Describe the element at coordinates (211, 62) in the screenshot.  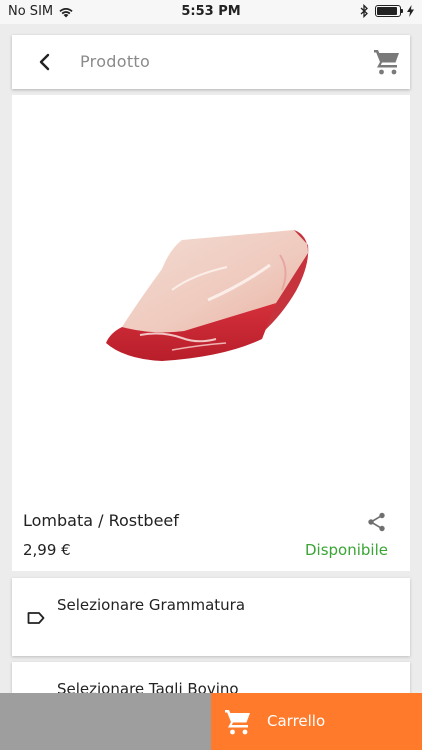
I see `app-bar: Prodotto` at that location.